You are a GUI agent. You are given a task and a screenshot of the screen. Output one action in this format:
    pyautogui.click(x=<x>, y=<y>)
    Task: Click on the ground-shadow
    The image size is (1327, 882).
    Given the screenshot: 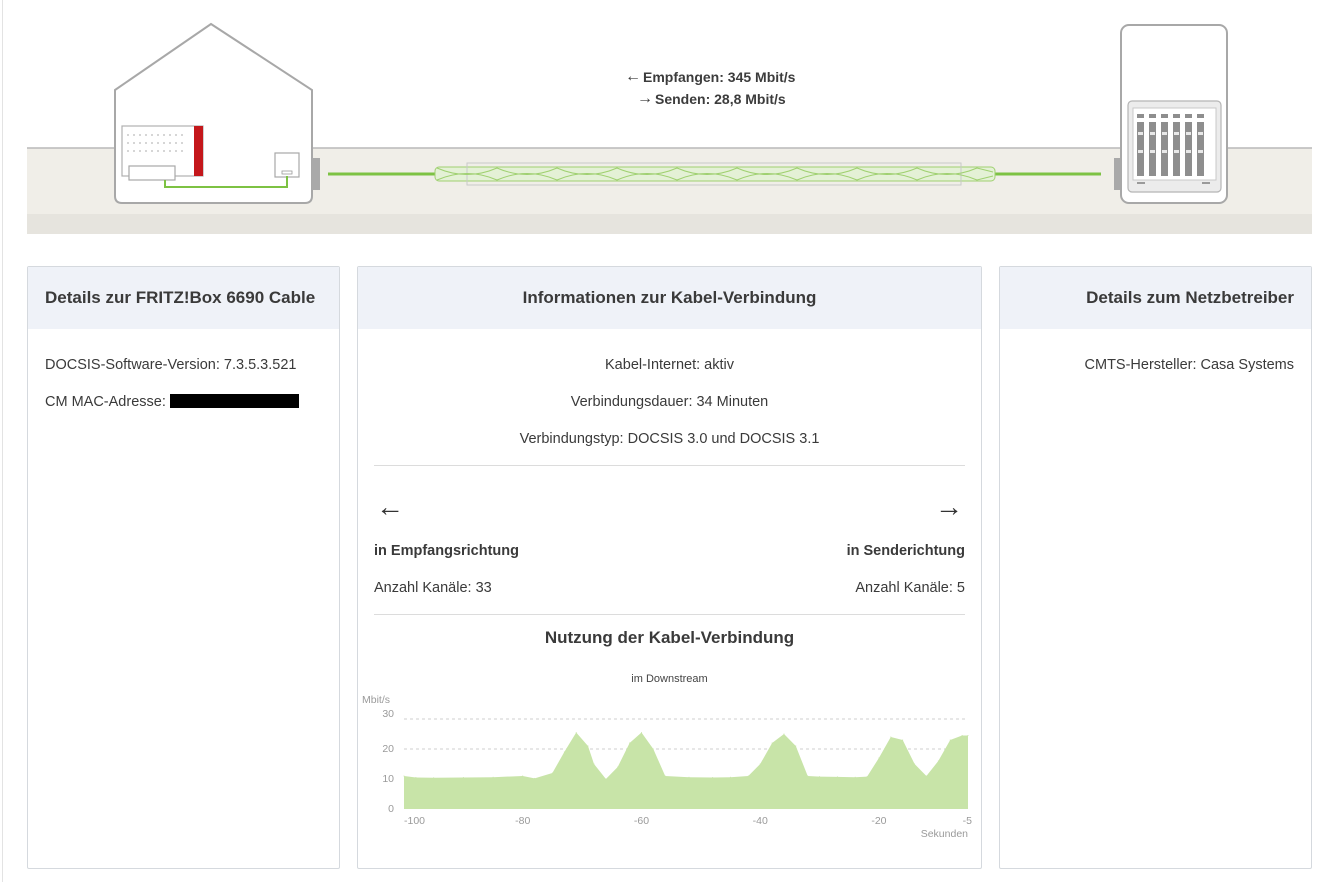 What is the action you would take?
    pyautogui.click(x=669, y=224)
    